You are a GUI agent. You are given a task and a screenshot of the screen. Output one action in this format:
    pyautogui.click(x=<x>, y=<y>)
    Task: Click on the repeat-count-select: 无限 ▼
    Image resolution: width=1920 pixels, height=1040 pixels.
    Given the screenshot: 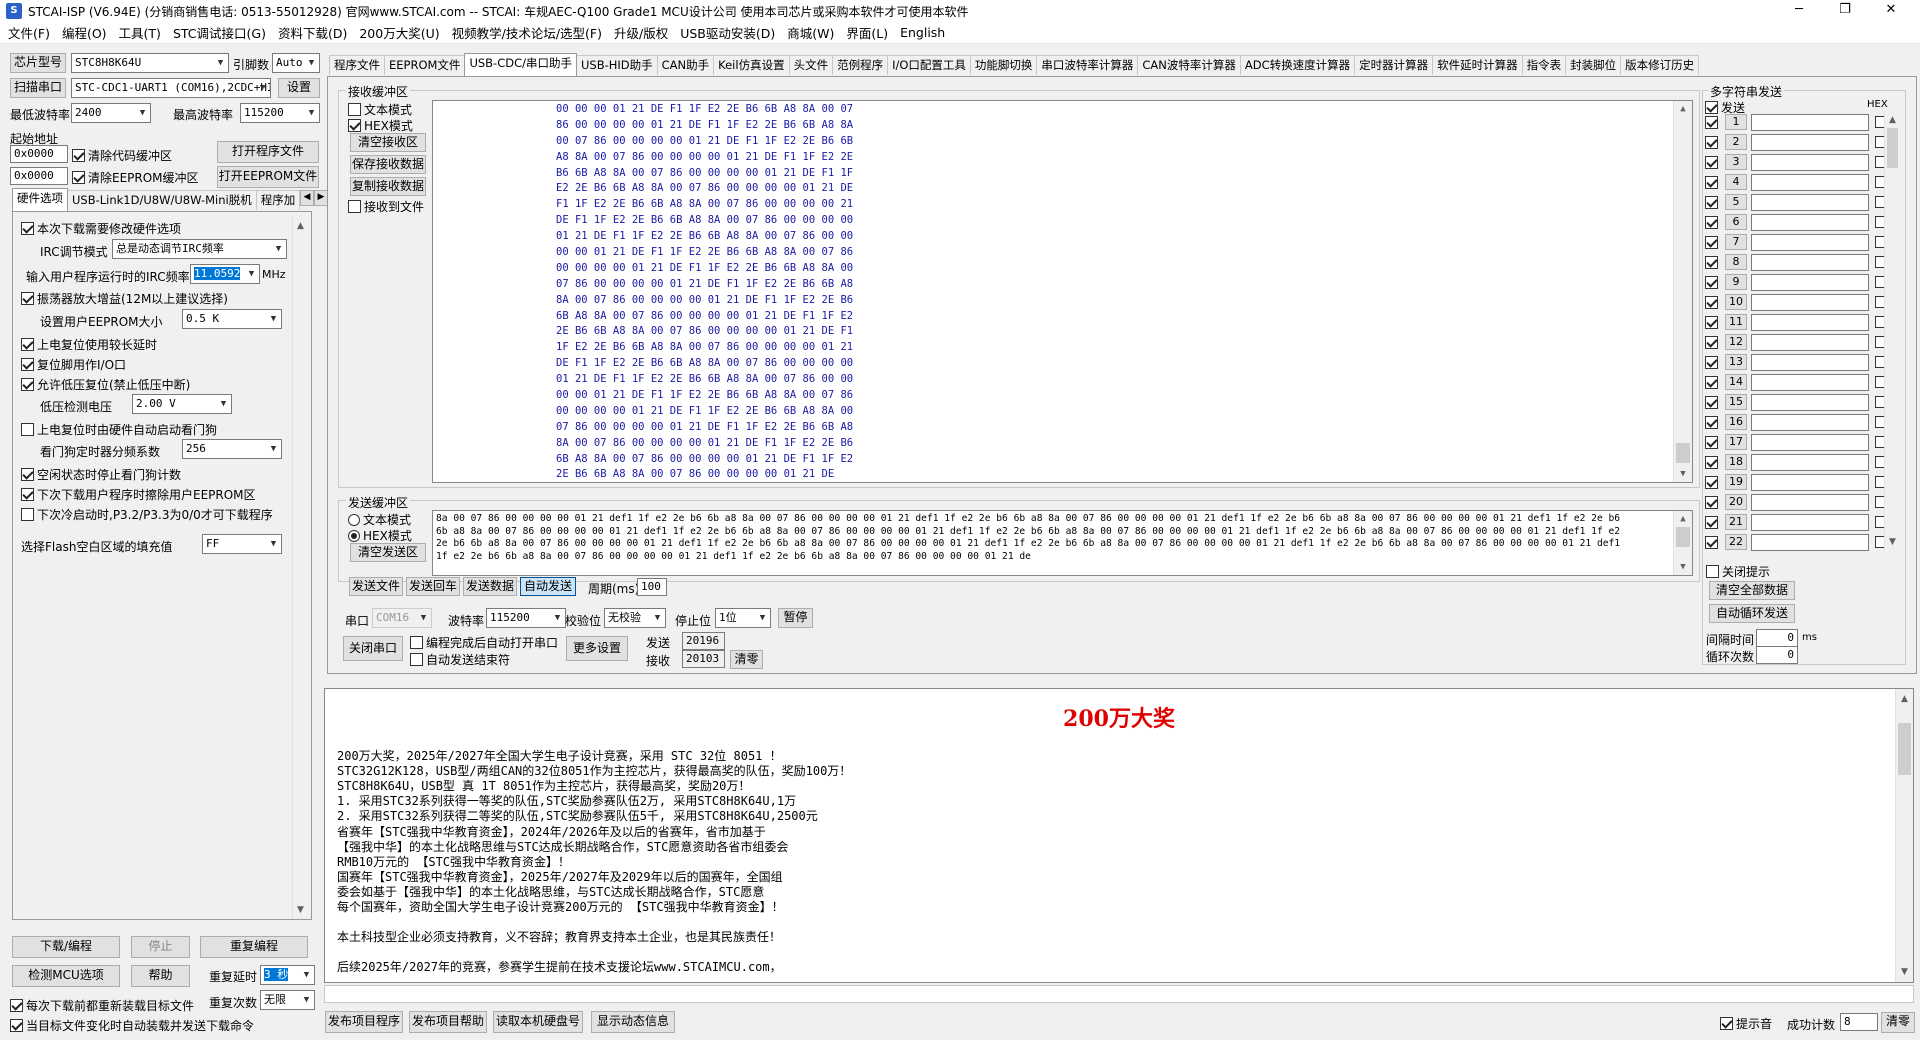 What is the action you would take?
    pyautogui.click(x=287, y=1000)
    